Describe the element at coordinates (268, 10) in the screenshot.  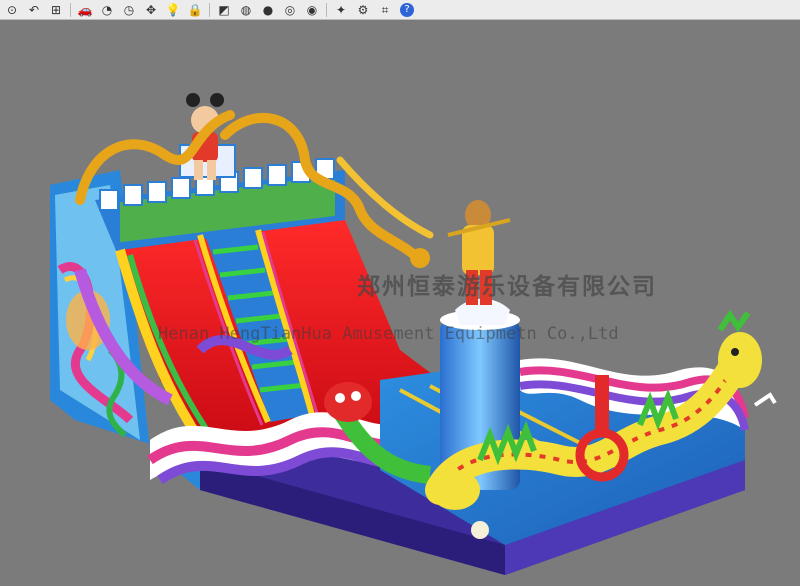
I see `sphere-flat-icon: ●` at that location.